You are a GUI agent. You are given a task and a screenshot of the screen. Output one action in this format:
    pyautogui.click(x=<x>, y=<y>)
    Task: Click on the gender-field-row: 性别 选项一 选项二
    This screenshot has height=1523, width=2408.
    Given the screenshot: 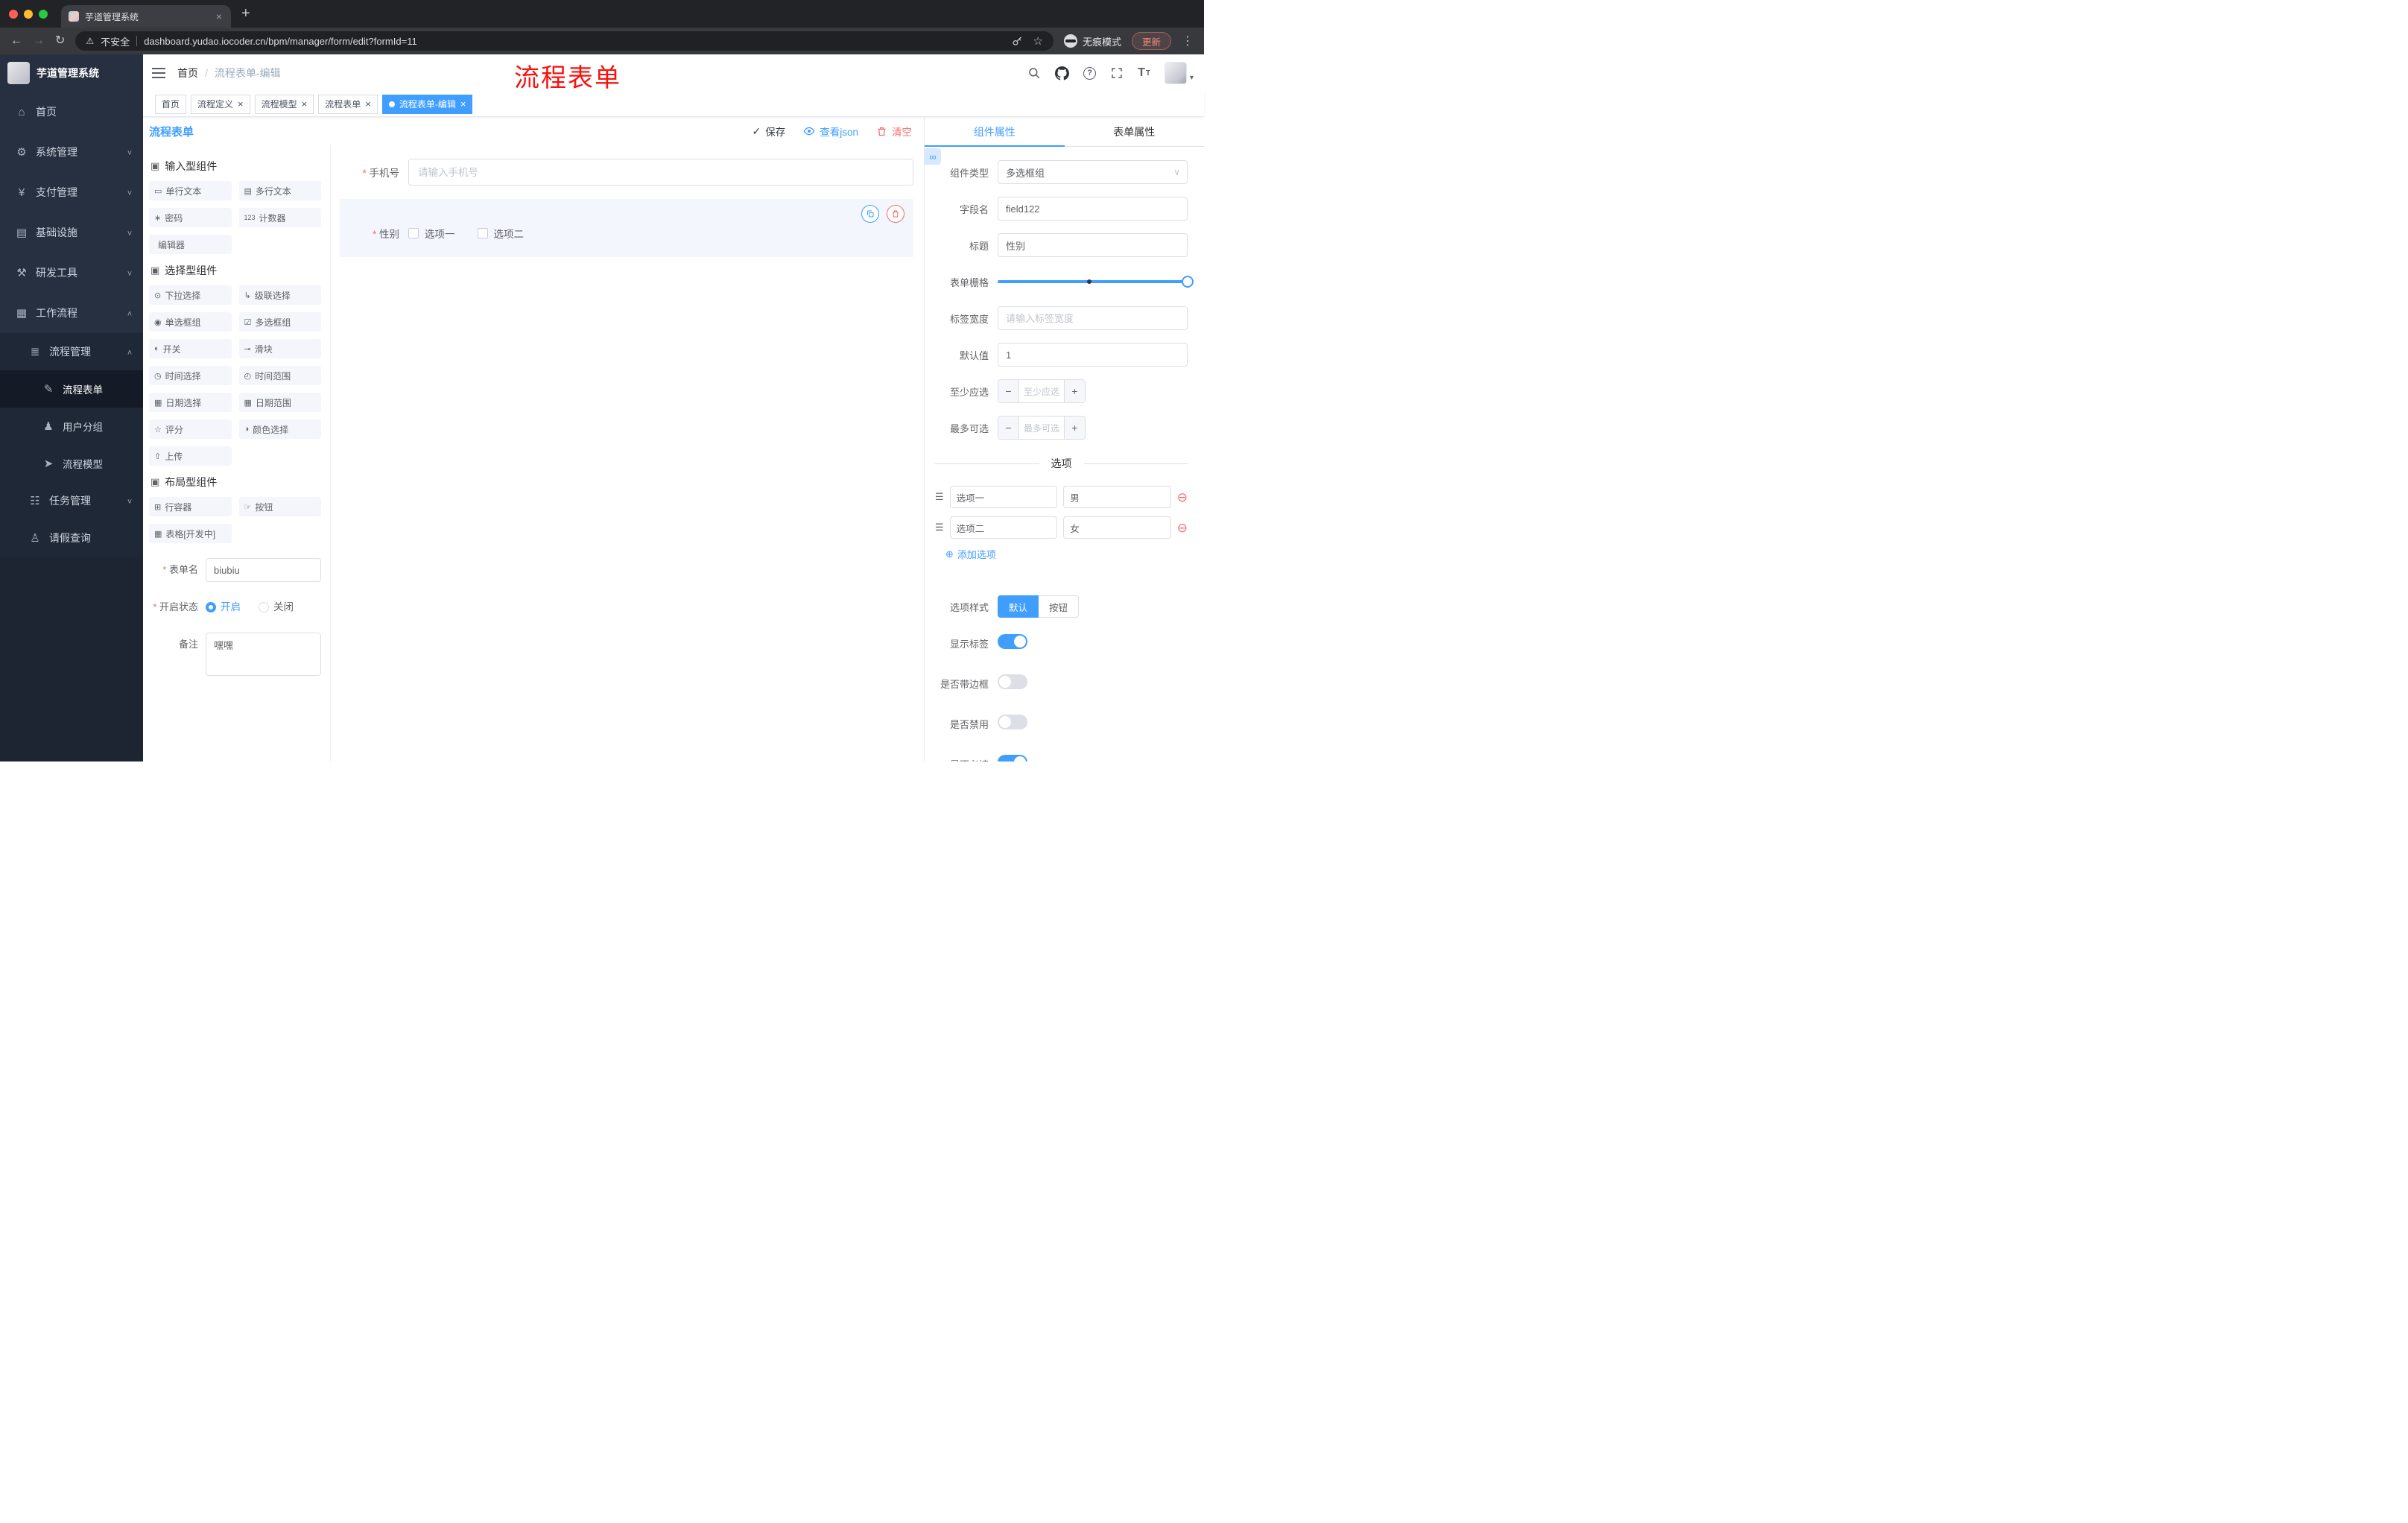 What is the action you would take?
    pyautogui.click(x=626, y=228)
    